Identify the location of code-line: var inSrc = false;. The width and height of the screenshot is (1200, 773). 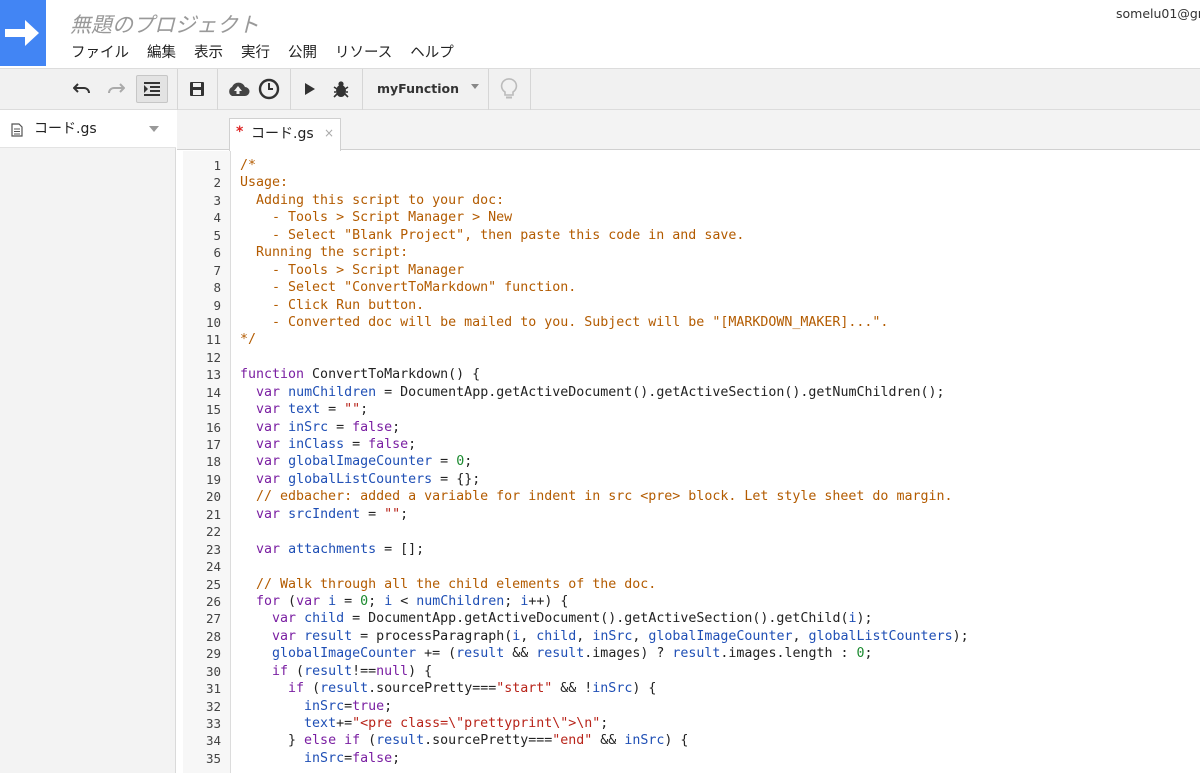
(720, 427).